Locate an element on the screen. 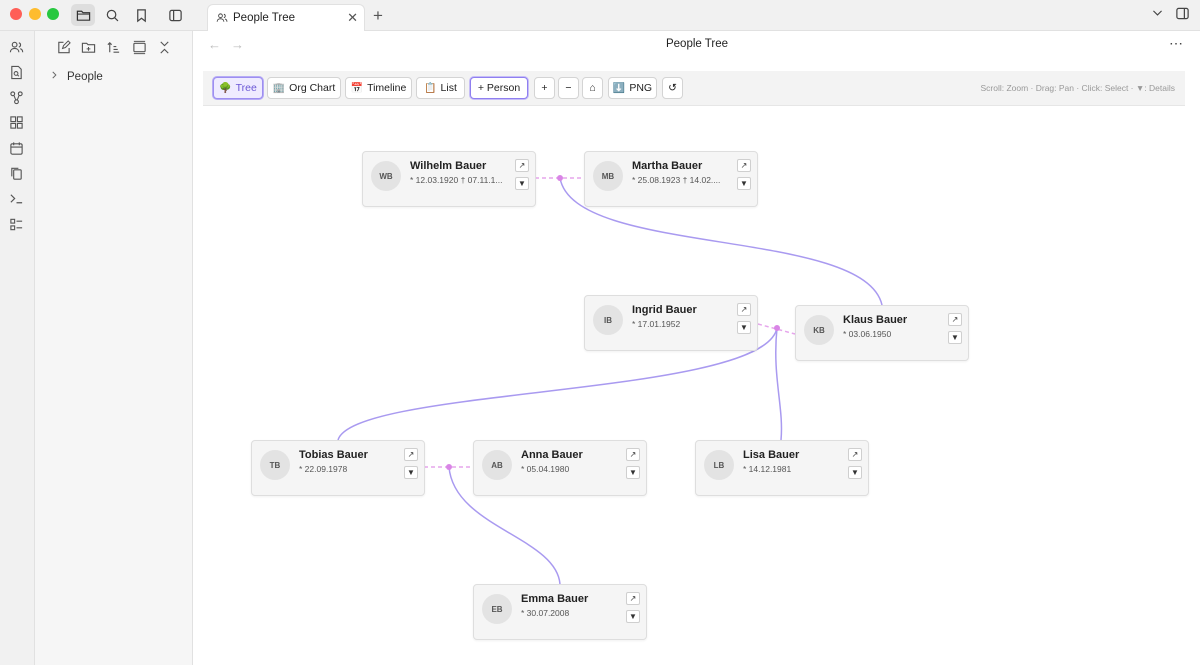 Image resolution: width=1200 pixels, height=665 pixels. title-bar: People Tree ✕ + is located at coordinates (600, 15).